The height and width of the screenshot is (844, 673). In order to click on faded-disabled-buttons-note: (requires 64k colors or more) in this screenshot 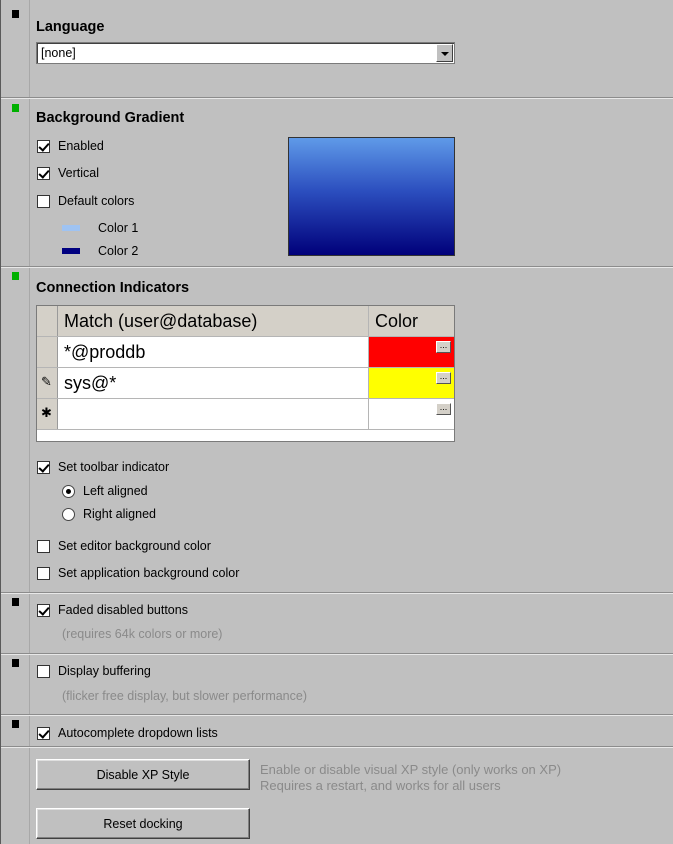, I will do `click(142, 634)`.